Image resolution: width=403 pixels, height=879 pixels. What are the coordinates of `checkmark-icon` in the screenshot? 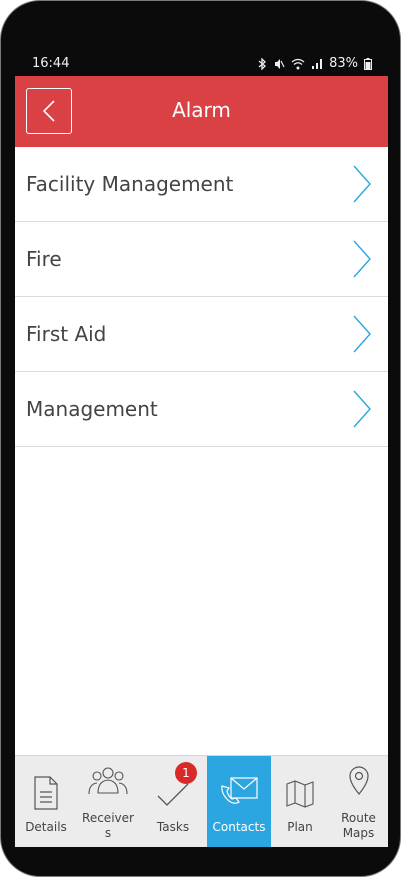 It's located at (173, 794).